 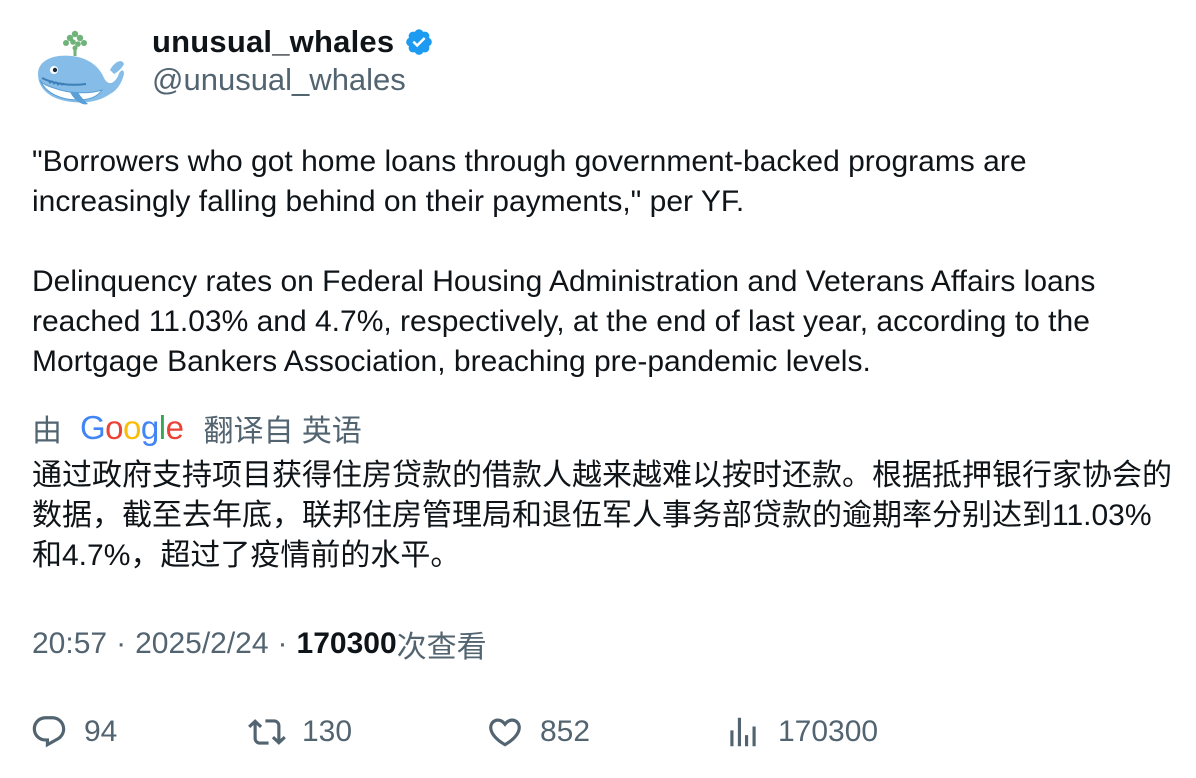 What do you see at coordinates (101, 731) in the screenshot?
I see `reply-count: 94` at bounding box center [101, 731].